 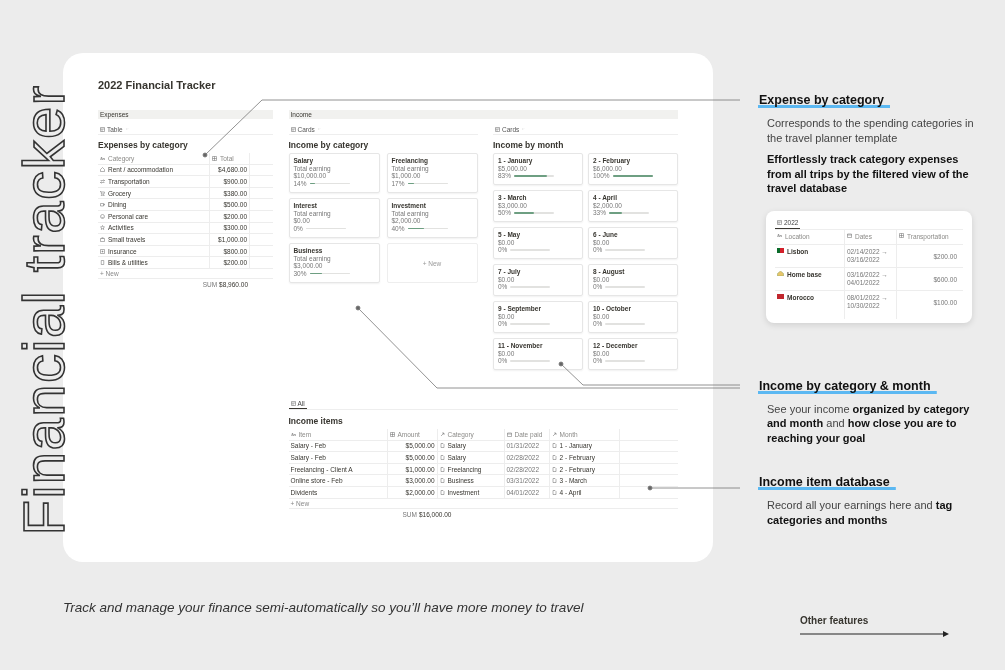 What do you see at coordinates (102, 239) in the screenshot?
I see `suitcase-icon` at bounding box center [102, 239].